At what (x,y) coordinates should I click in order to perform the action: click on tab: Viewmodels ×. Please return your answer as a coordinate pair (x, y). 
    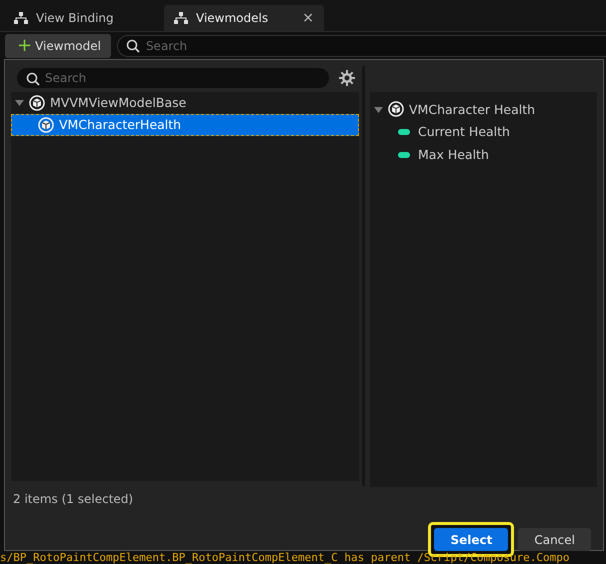
    Looking at the image, I should click on (244, 17).